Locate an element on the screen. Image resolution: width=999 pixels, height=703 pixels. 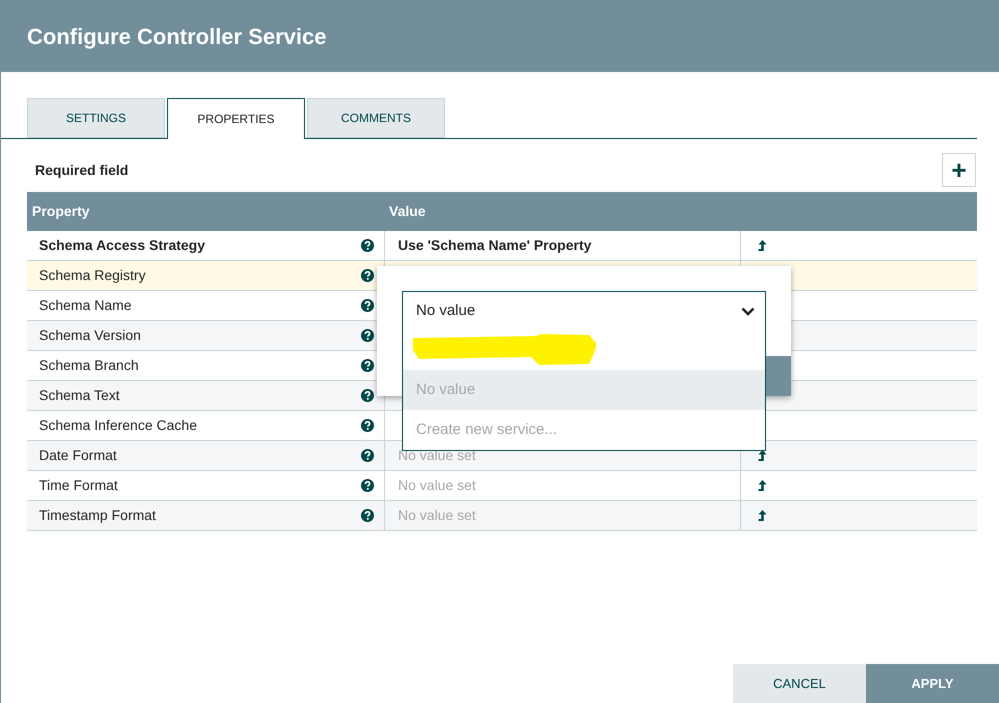
property-name: Time Format is located at coordinates (78, 485).